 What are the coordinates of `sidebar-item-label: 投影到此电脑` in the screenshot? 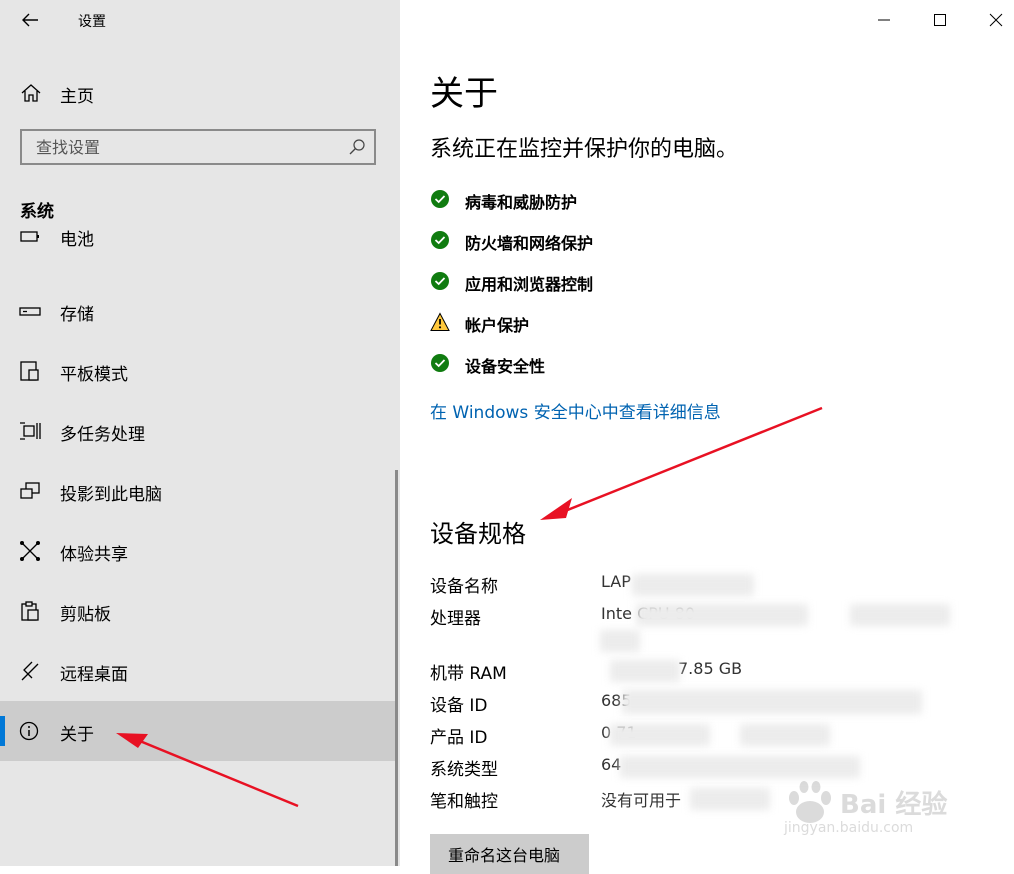 It's located at (111, 495).